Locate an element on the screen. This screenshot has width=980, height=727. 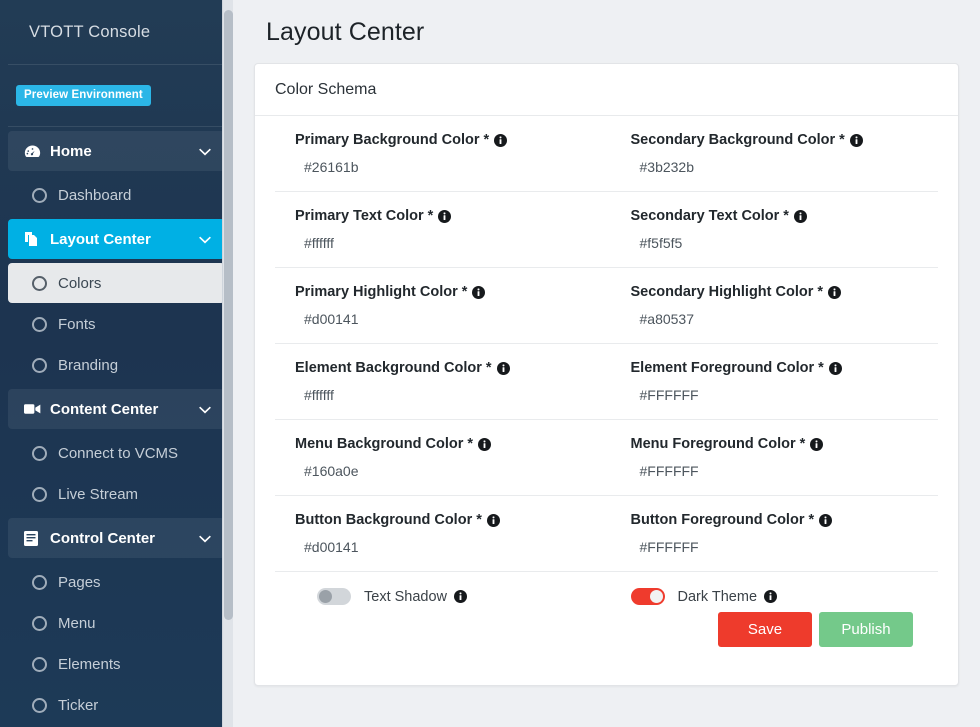
sidebar-item-label: Connect to VCMS is located at coordinates (118, 453).